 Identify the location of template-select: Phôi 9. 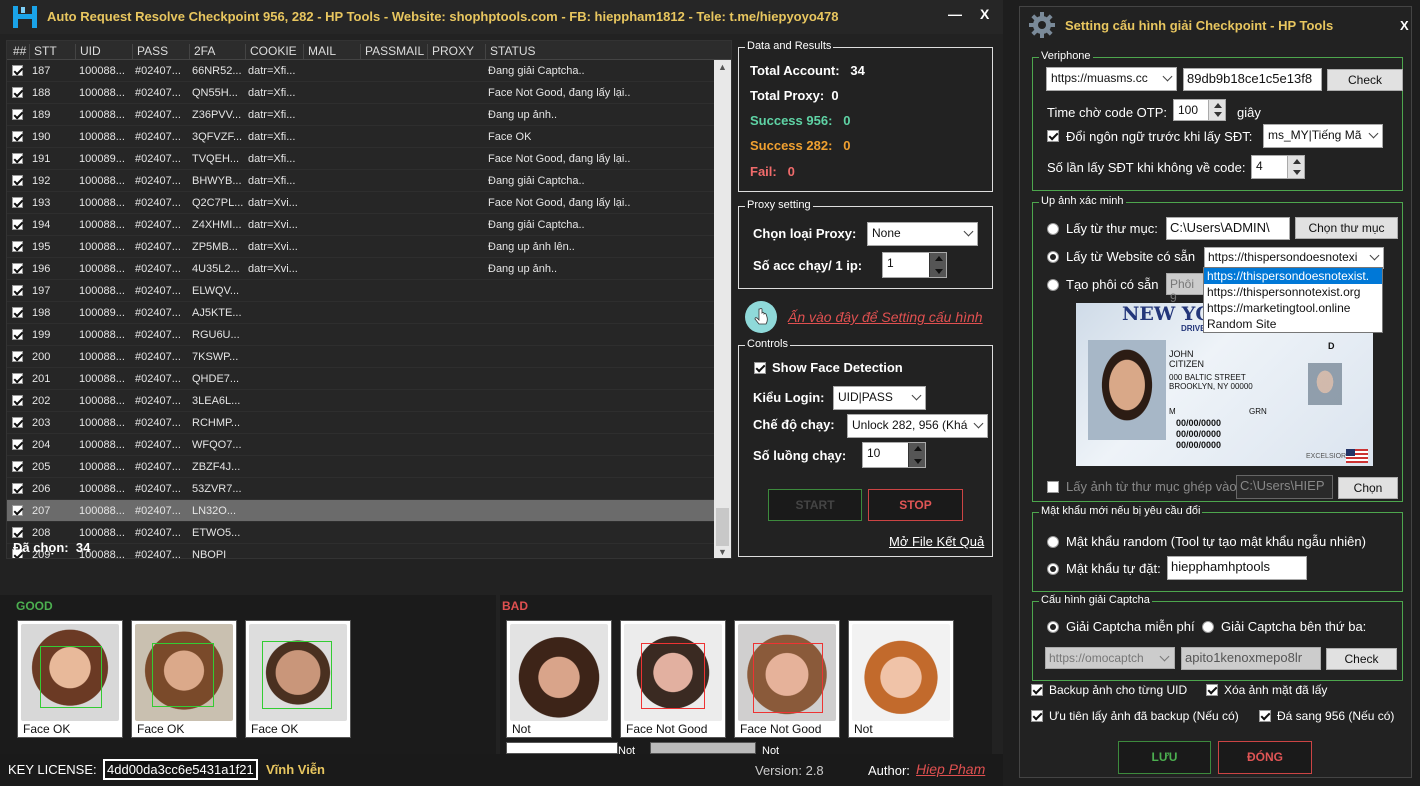
(1186, 289).